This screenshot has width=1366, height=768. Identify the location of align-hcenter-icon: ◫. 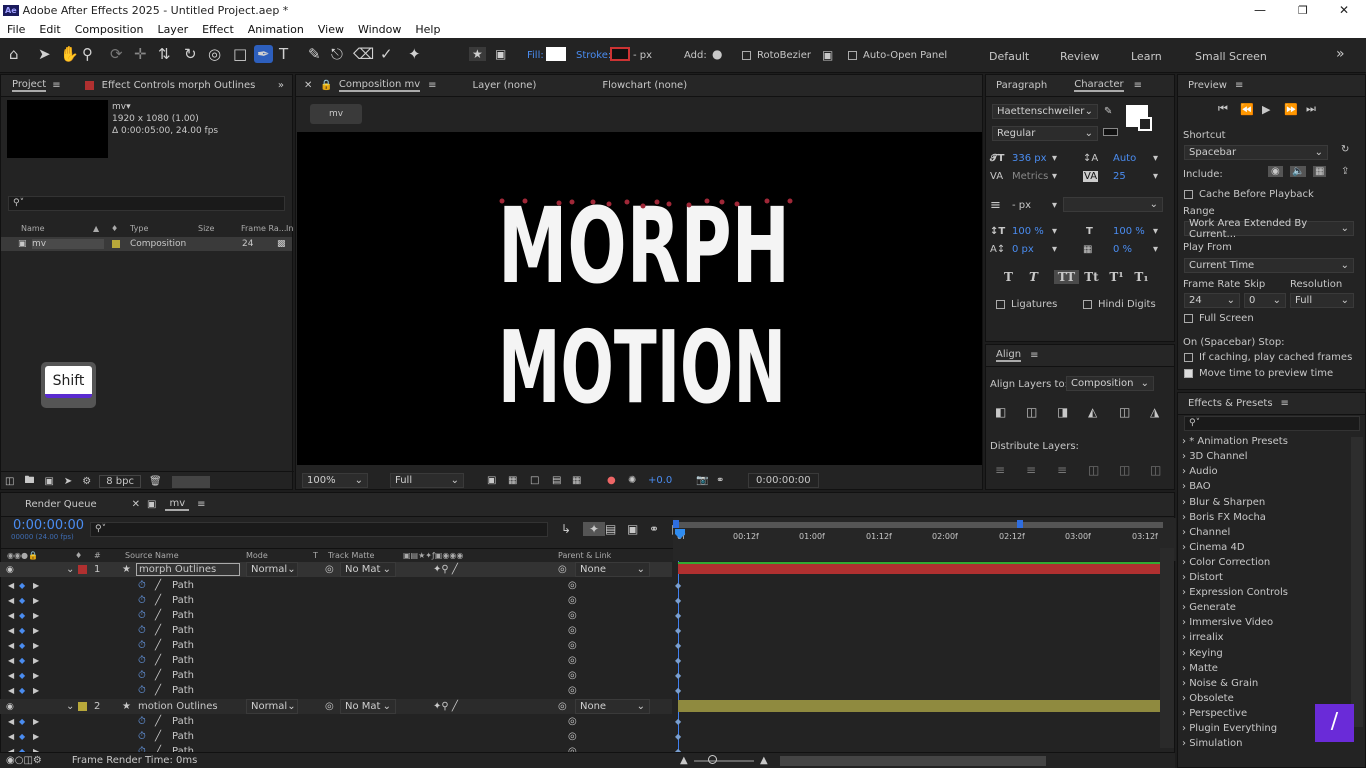
(1041, 412).